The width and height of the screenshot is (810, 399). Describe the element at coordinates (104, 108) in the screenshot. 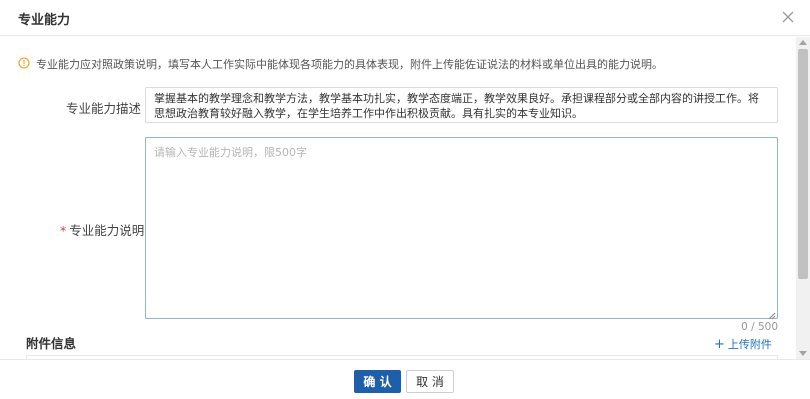

I see `description-label: 专业能力描述` at that location.